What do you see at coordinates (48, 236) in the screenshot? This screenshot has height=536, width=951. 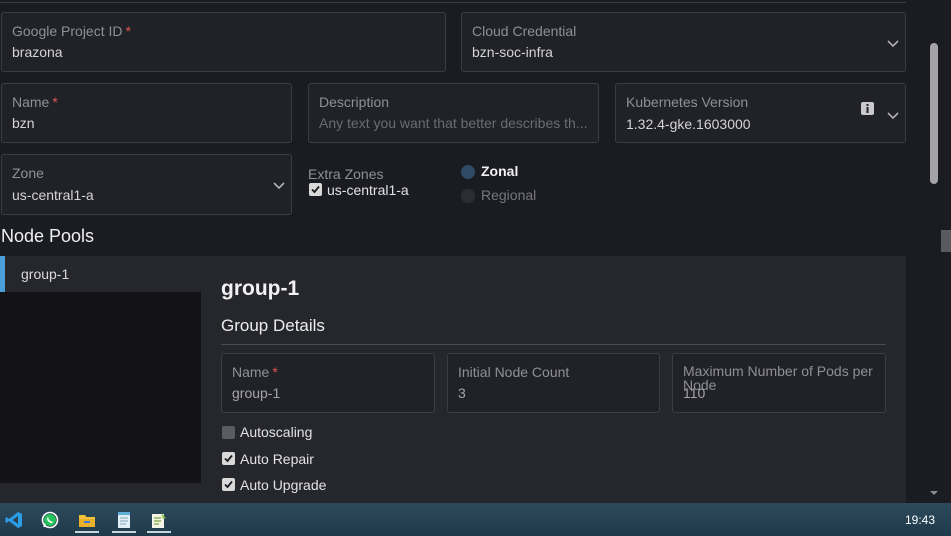 I see `node-pools-title: Node Pools` at bounding box center [48, 236].